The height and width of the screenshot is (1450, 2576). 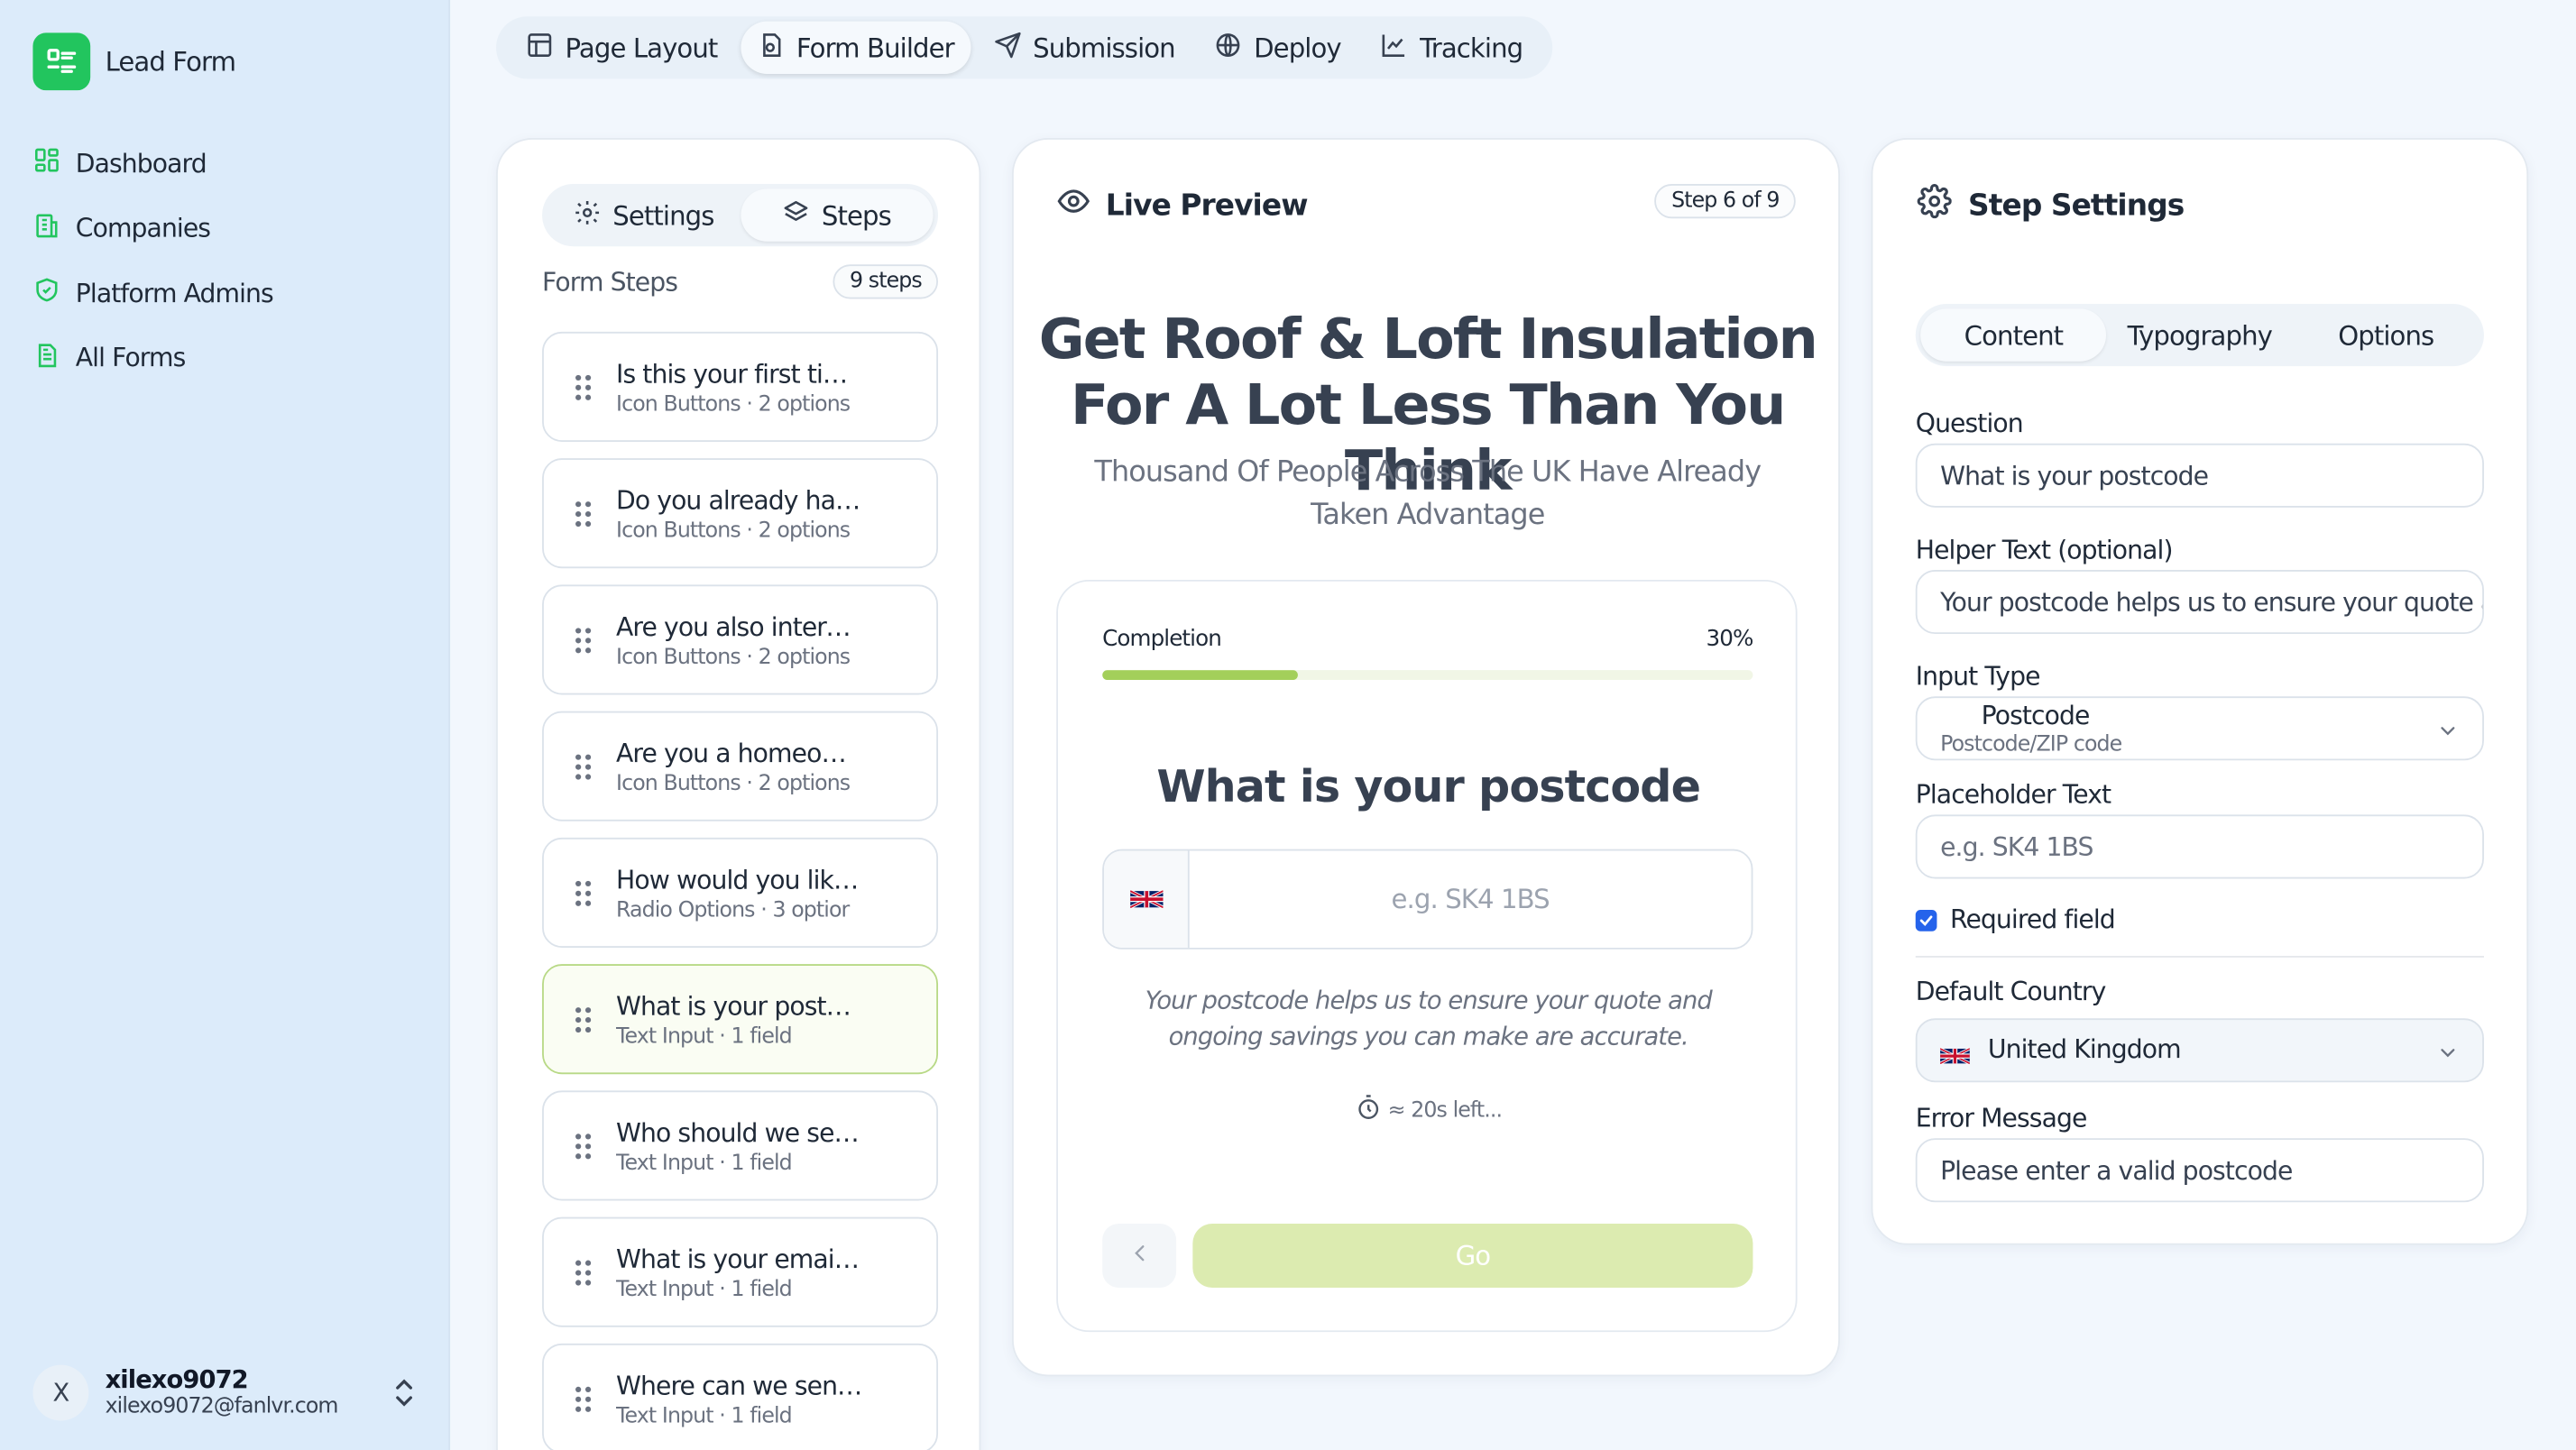 I want to click on step-subtitle: Radio Options · 3 optior, so click(x=733, y=910).